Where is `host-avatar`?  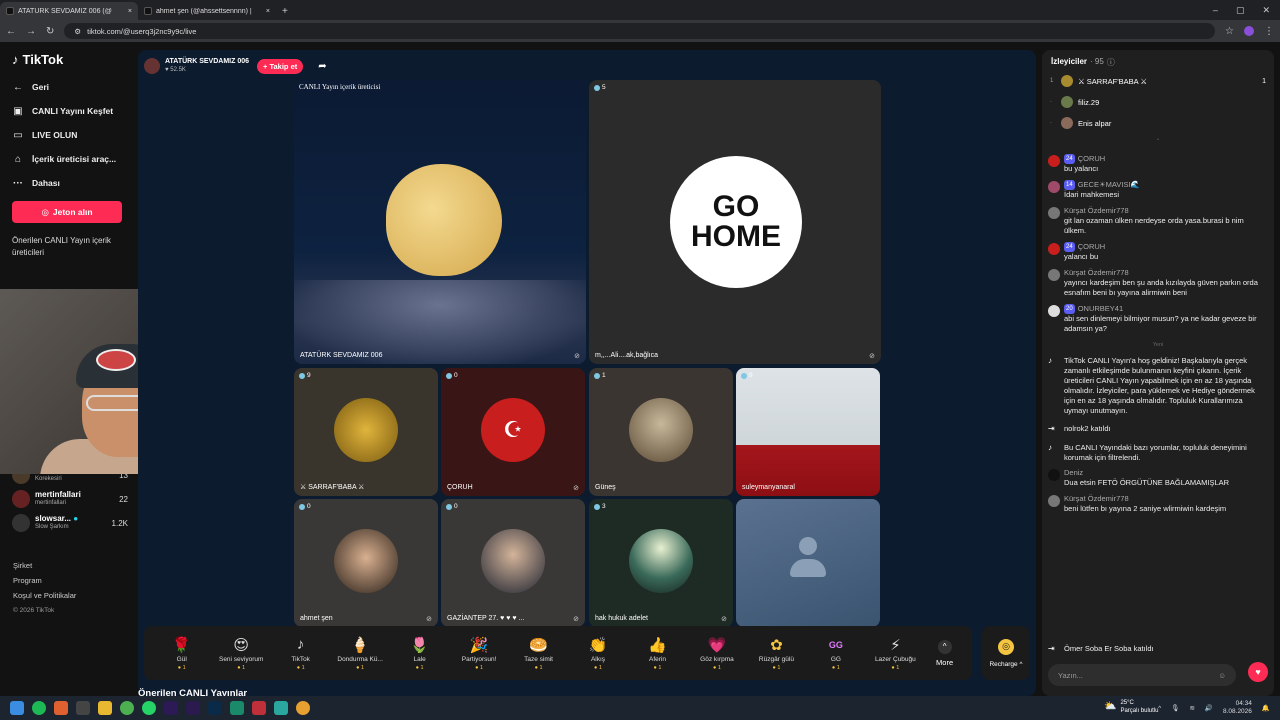
host-avatar is located at coordinates (152, 66).